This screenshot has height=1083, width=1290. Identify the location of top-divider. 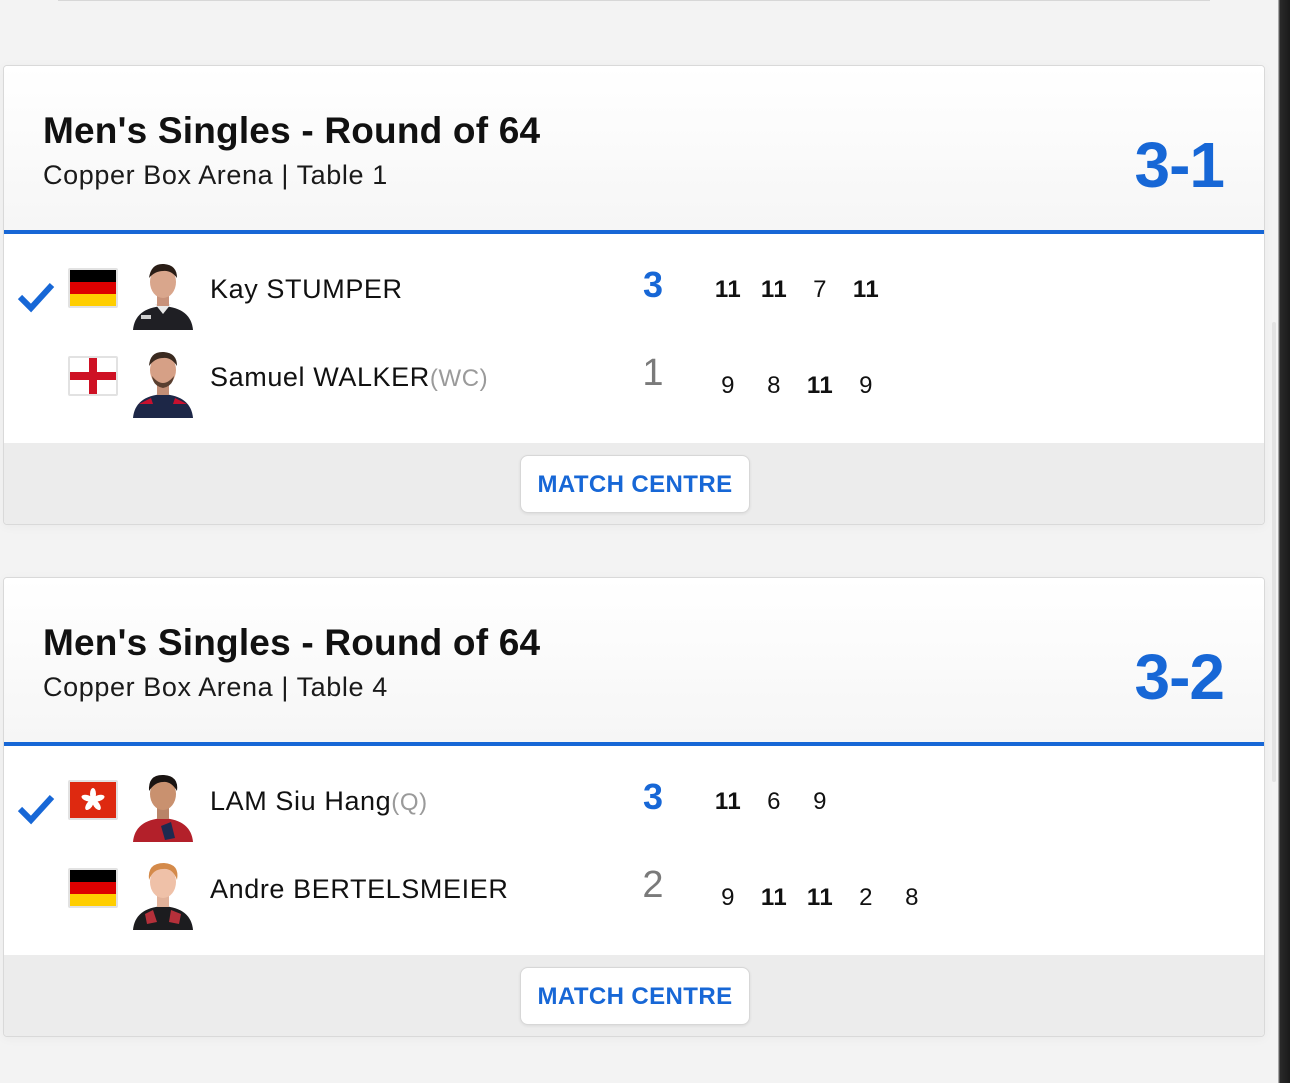
(634, 0).